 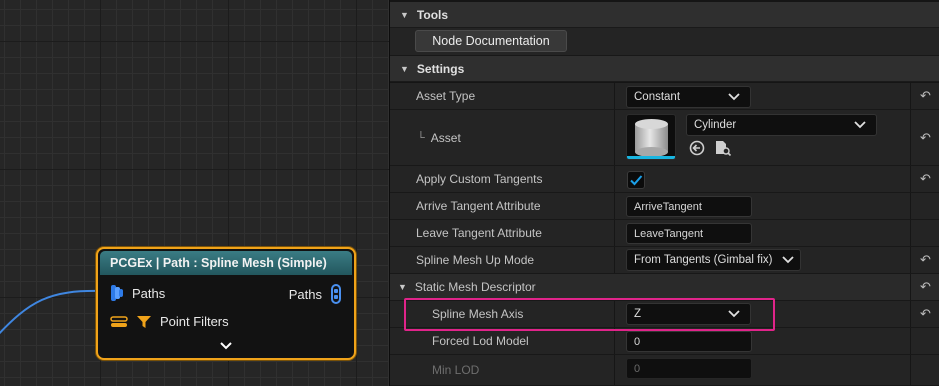 I want to click on asset-type-dropdown: Constant, so click(x=688, y=97).